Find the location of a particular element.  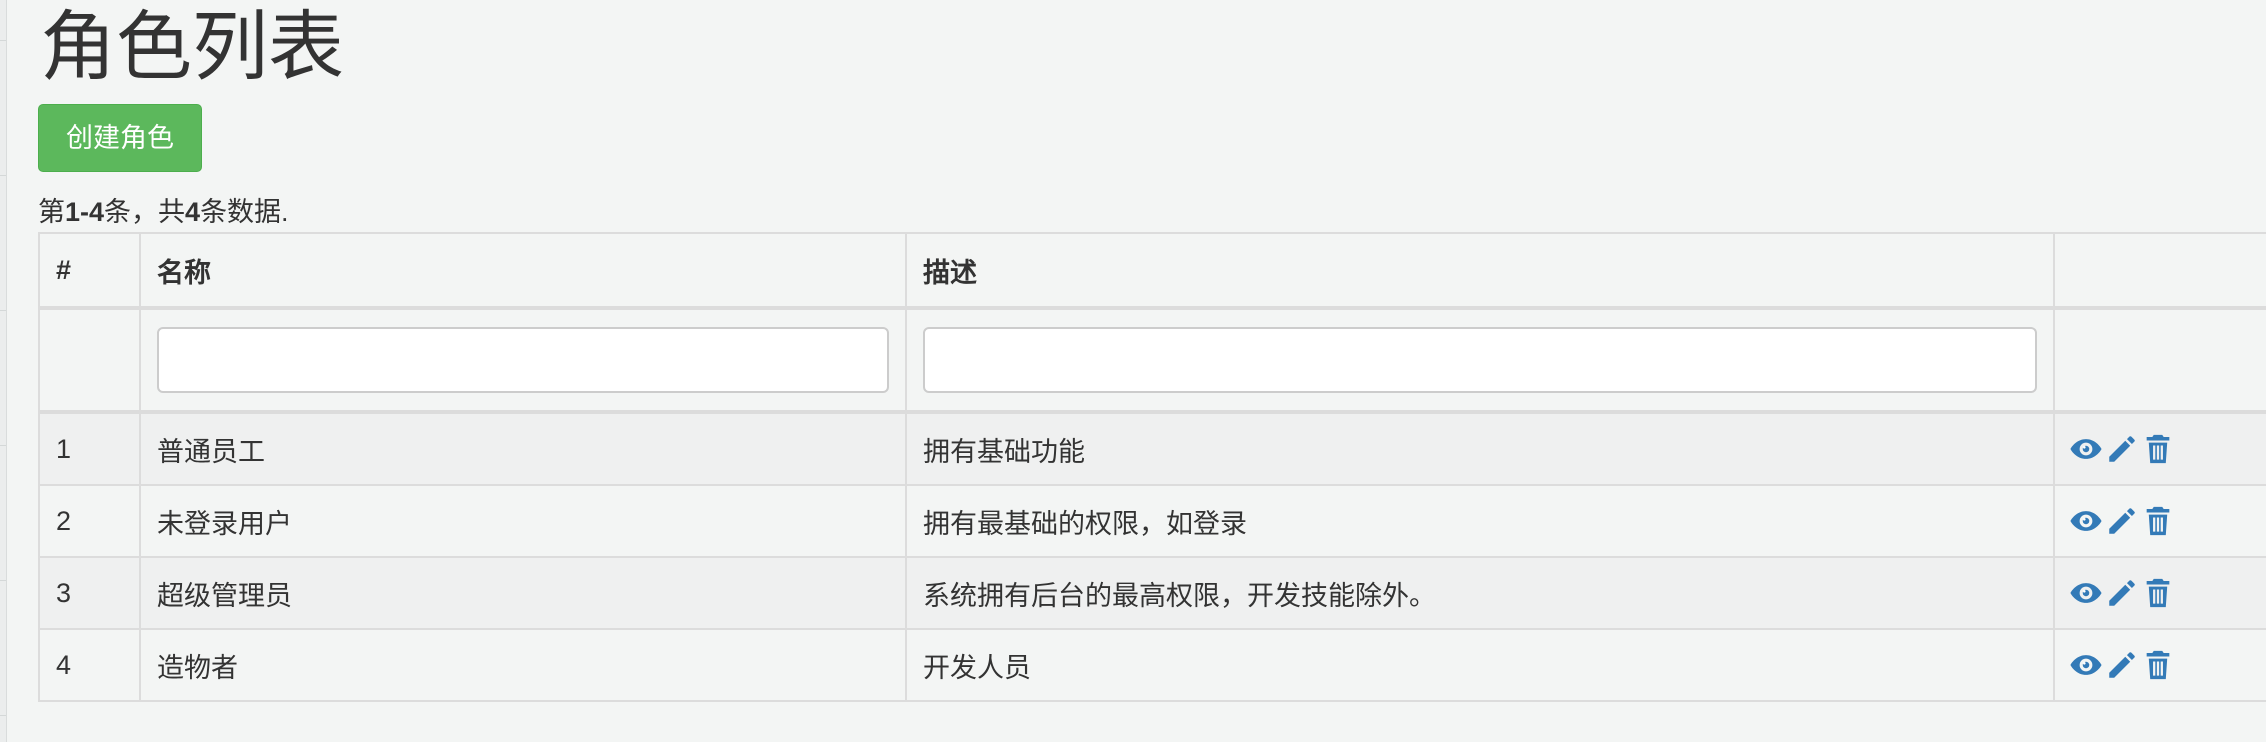

table-row: 2 未登录用户 拥有最基础的权限，如登录 is located at coordinates (1152, 521).